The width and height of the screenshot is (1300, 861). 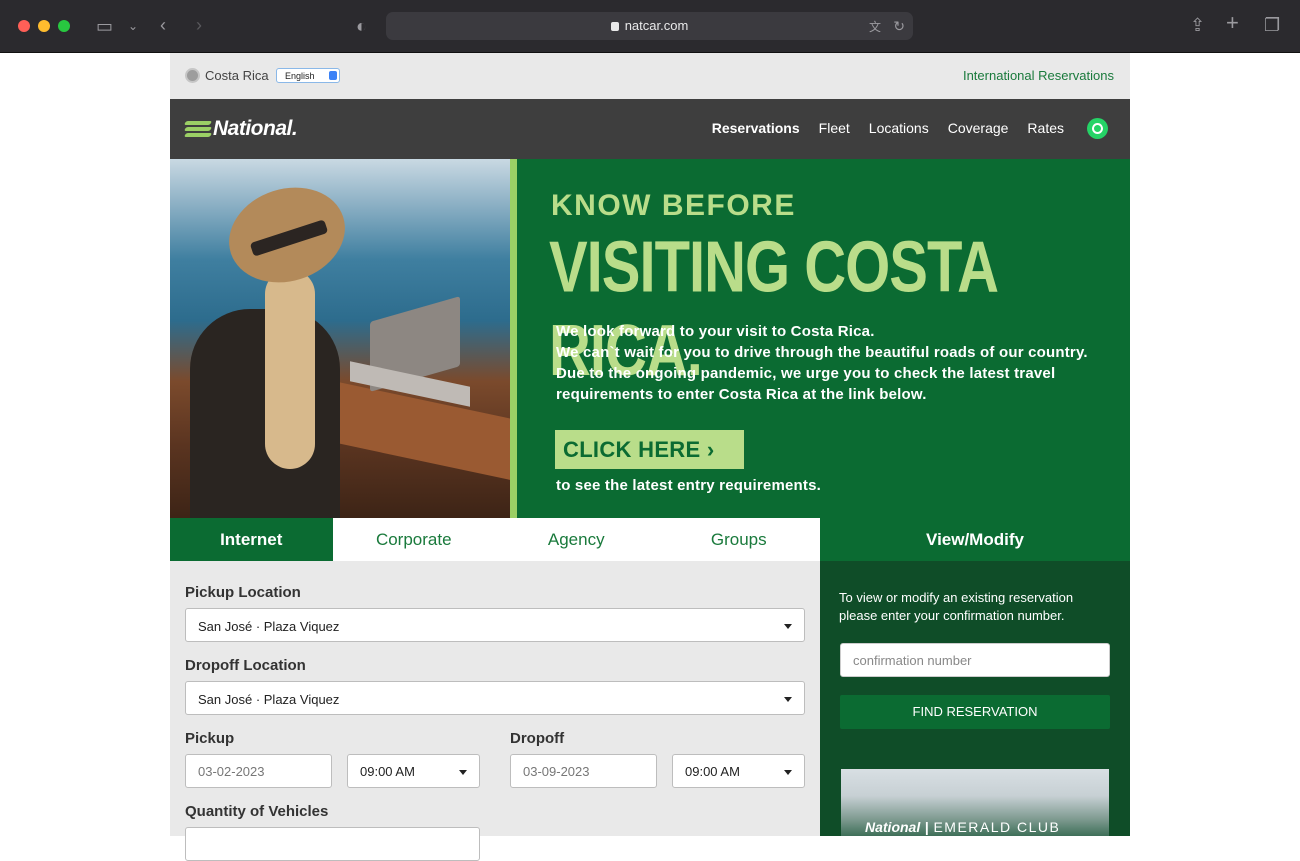 I want to click on international-reservations-link: International Reservations, so click(x=1038, y=75).